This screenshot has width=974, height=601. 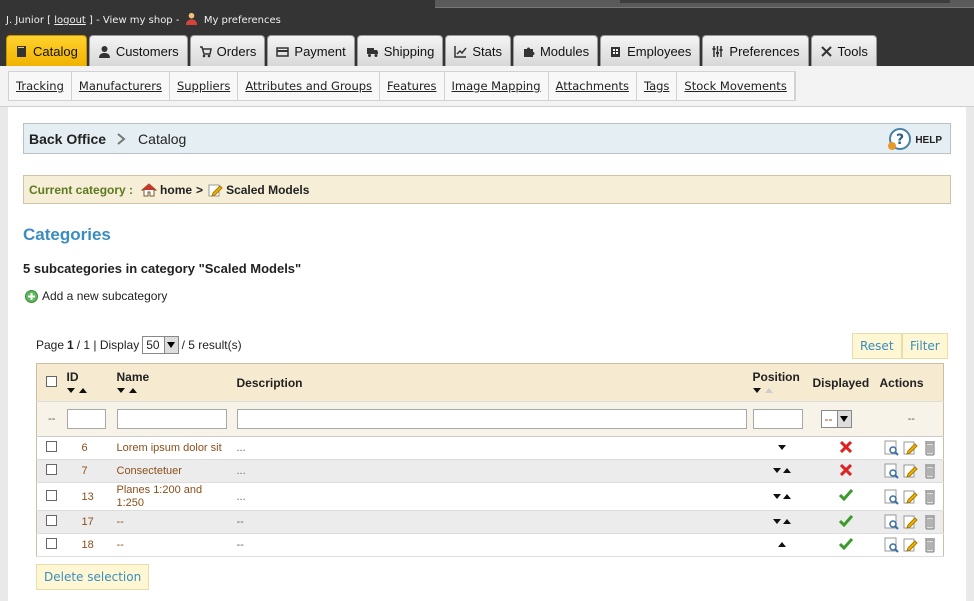 What do you see at coordinates (105, 296) in the screenshot?
I see `add-subcategory-label: Add a new subcategory` at bounding box center [105, 296].